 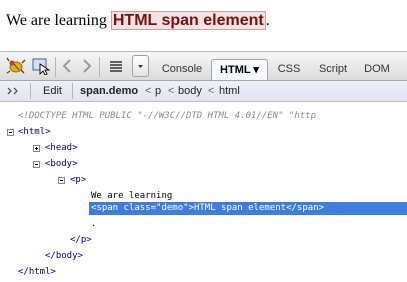 I want to click on text-node: We are learning, so click(x=131, y=196).